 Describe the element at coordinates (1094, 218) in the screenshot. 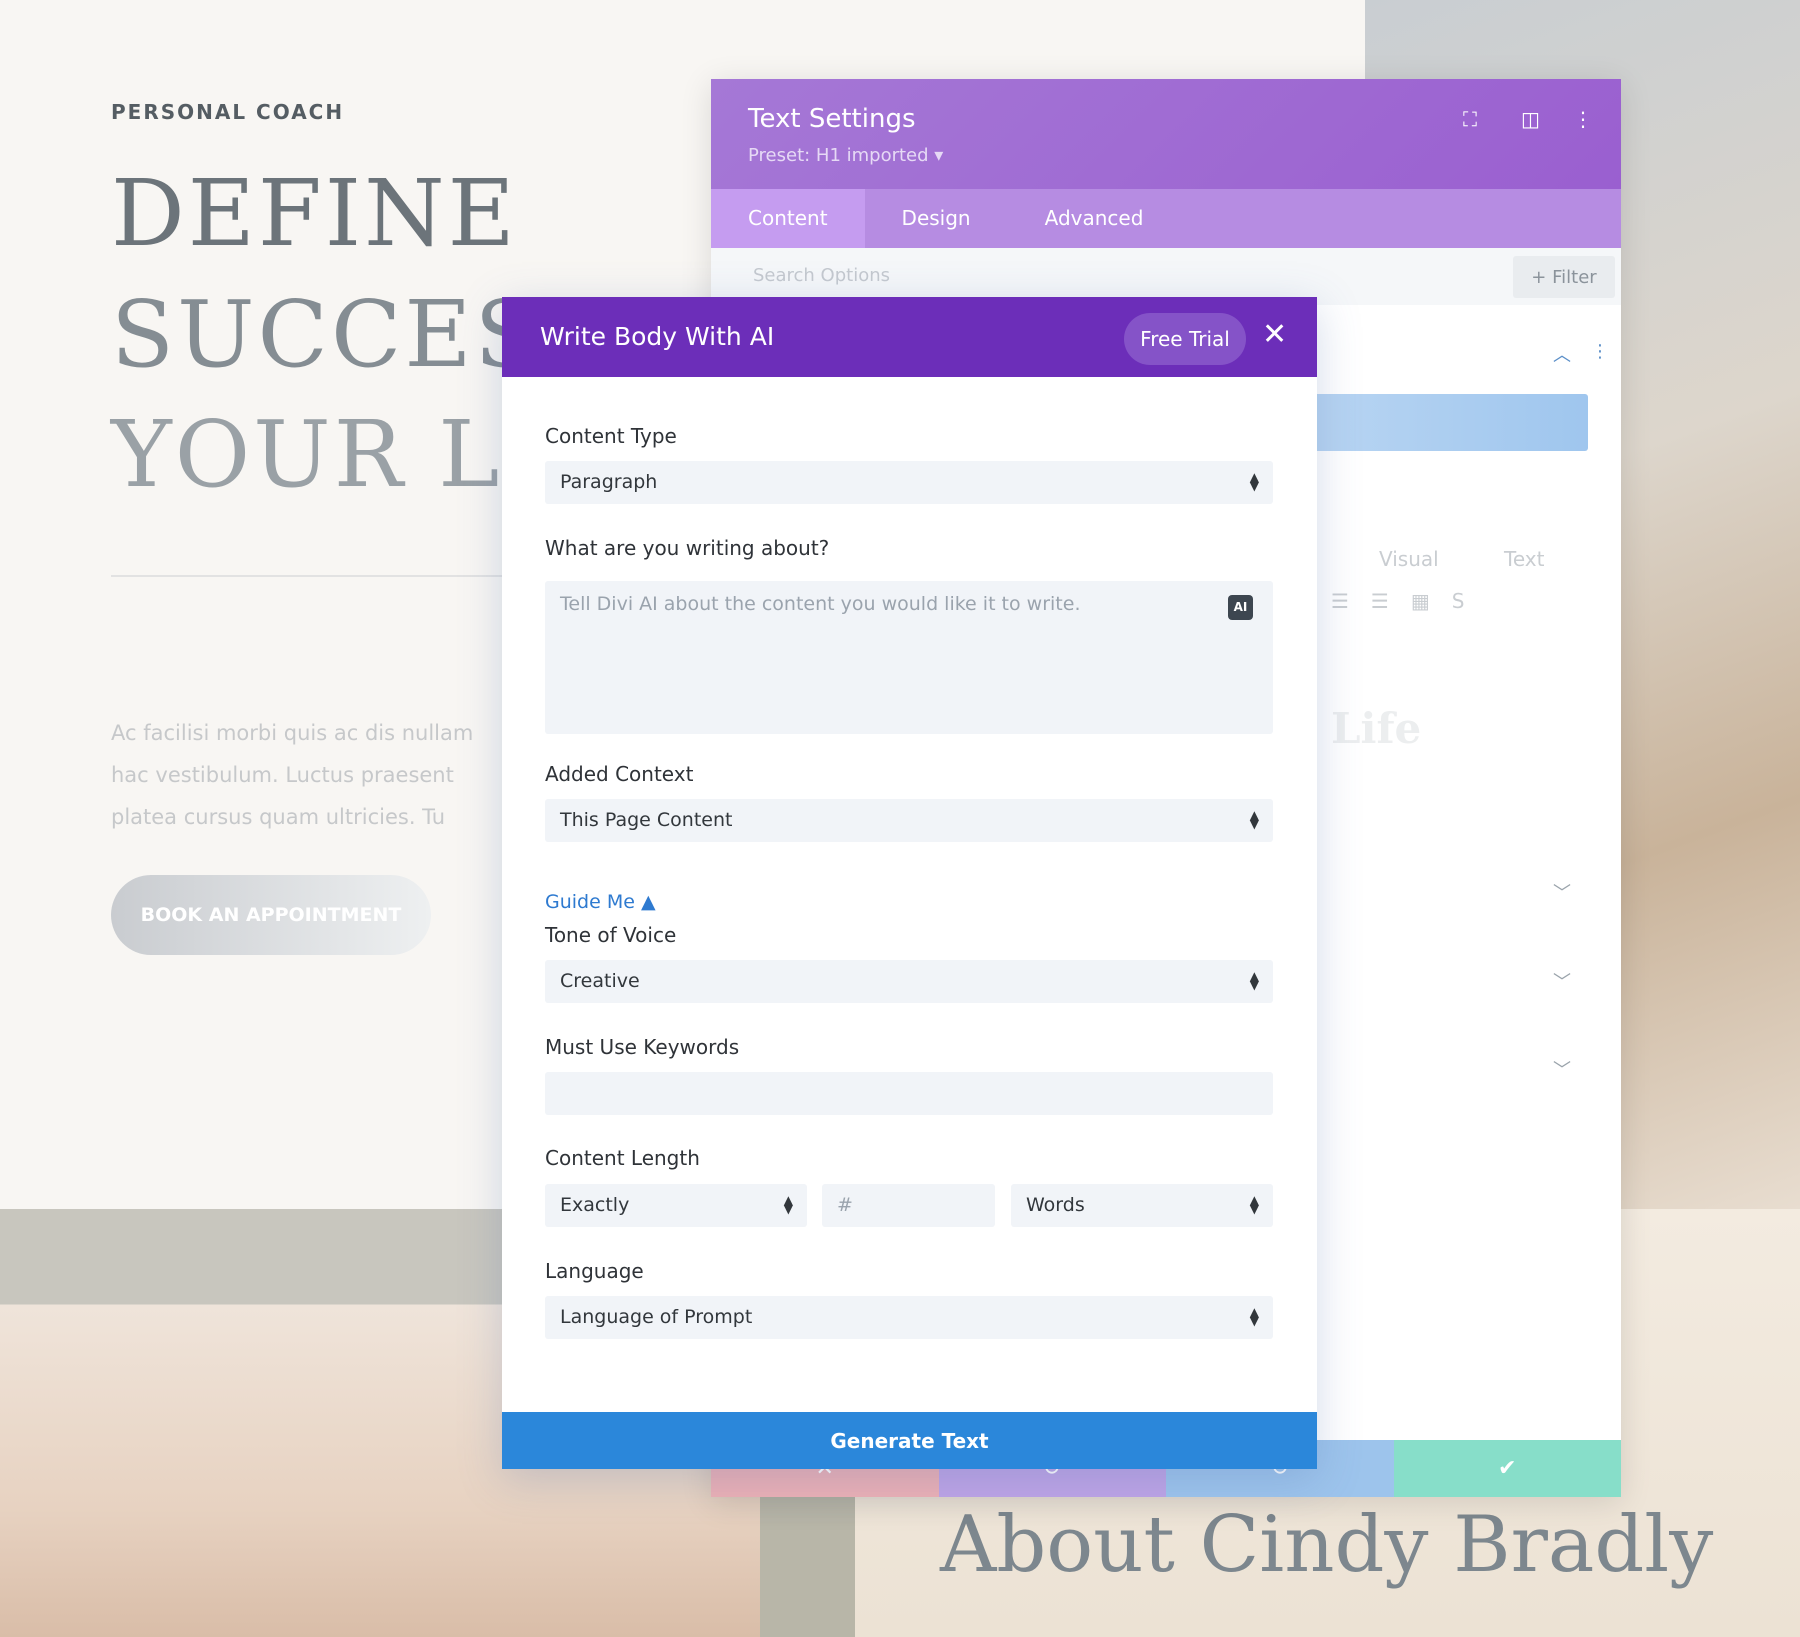

I see `tab-advanced: Advanced` at that location.